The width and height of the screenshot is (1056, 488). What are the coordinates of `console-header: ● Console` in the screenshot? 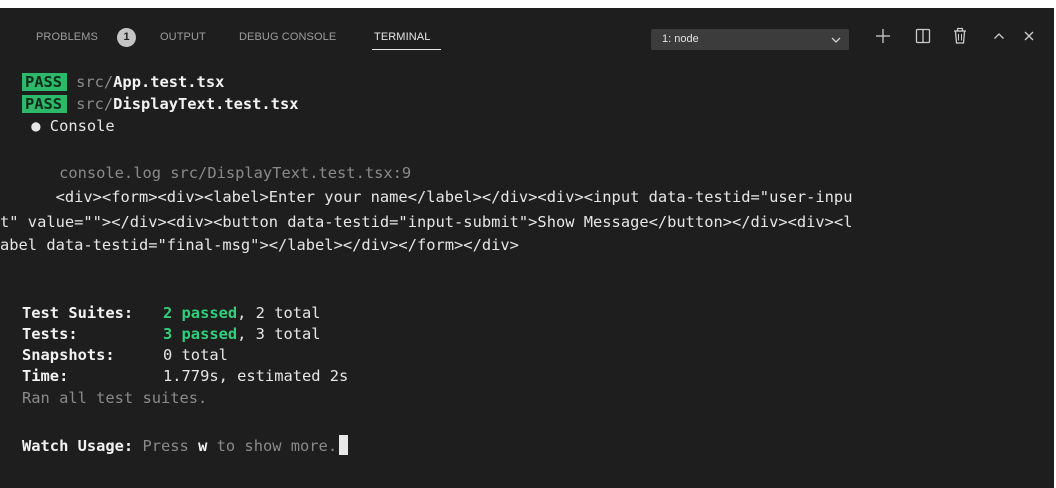 It's located at (68, 126).